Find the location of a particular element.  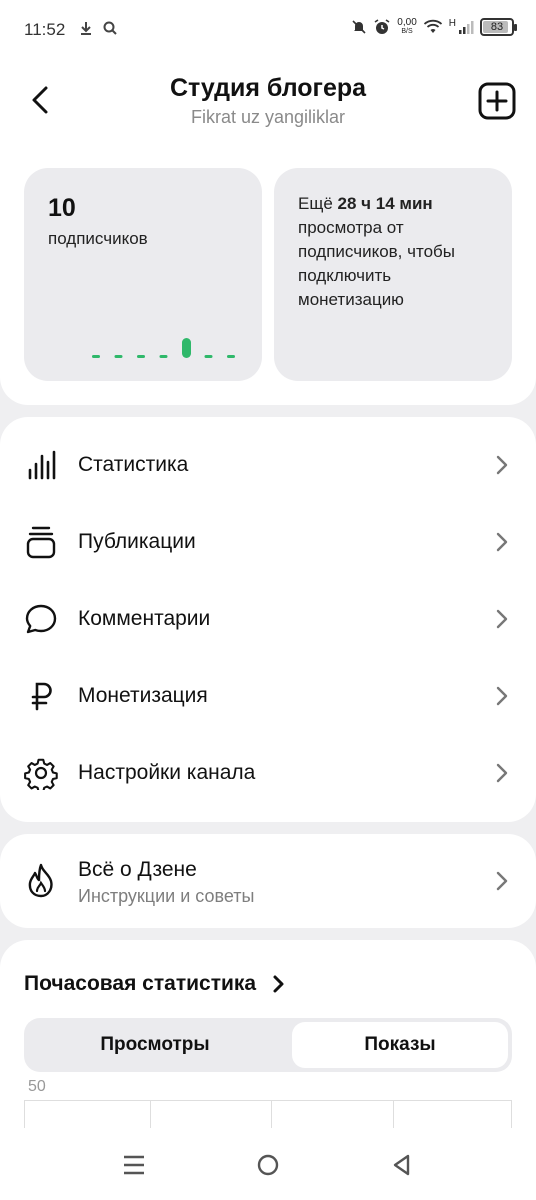

metric-switcher: Просмотры Показы is located at coordinates (268, 1045).